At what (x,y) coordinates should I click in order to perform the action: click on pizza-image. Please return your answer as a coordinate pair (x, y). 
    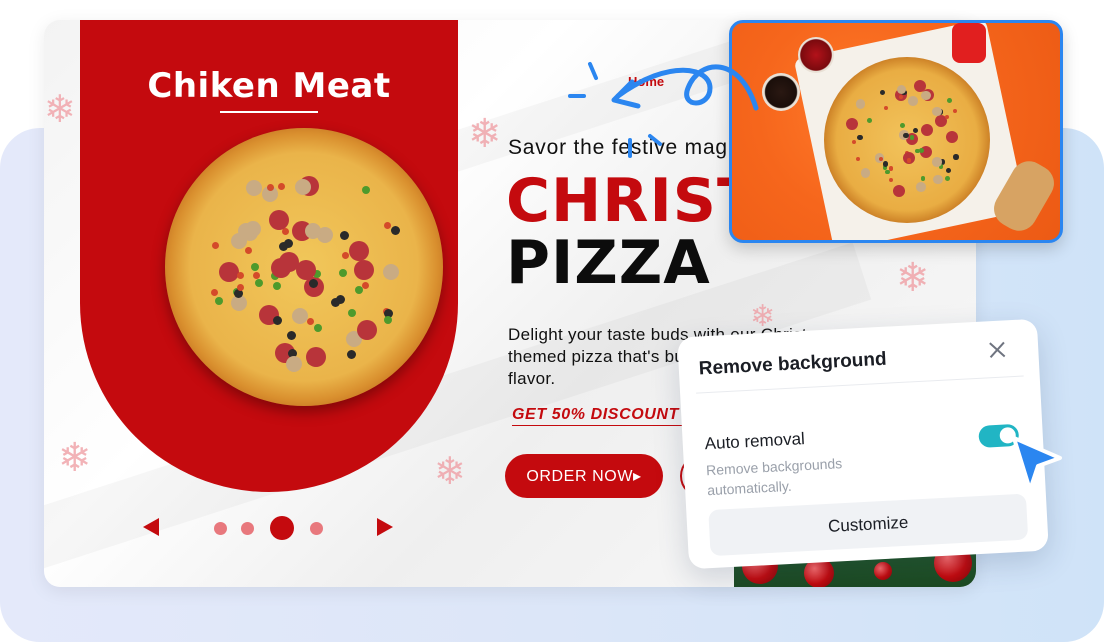
    Looking at the image, I should click on (304, 267).